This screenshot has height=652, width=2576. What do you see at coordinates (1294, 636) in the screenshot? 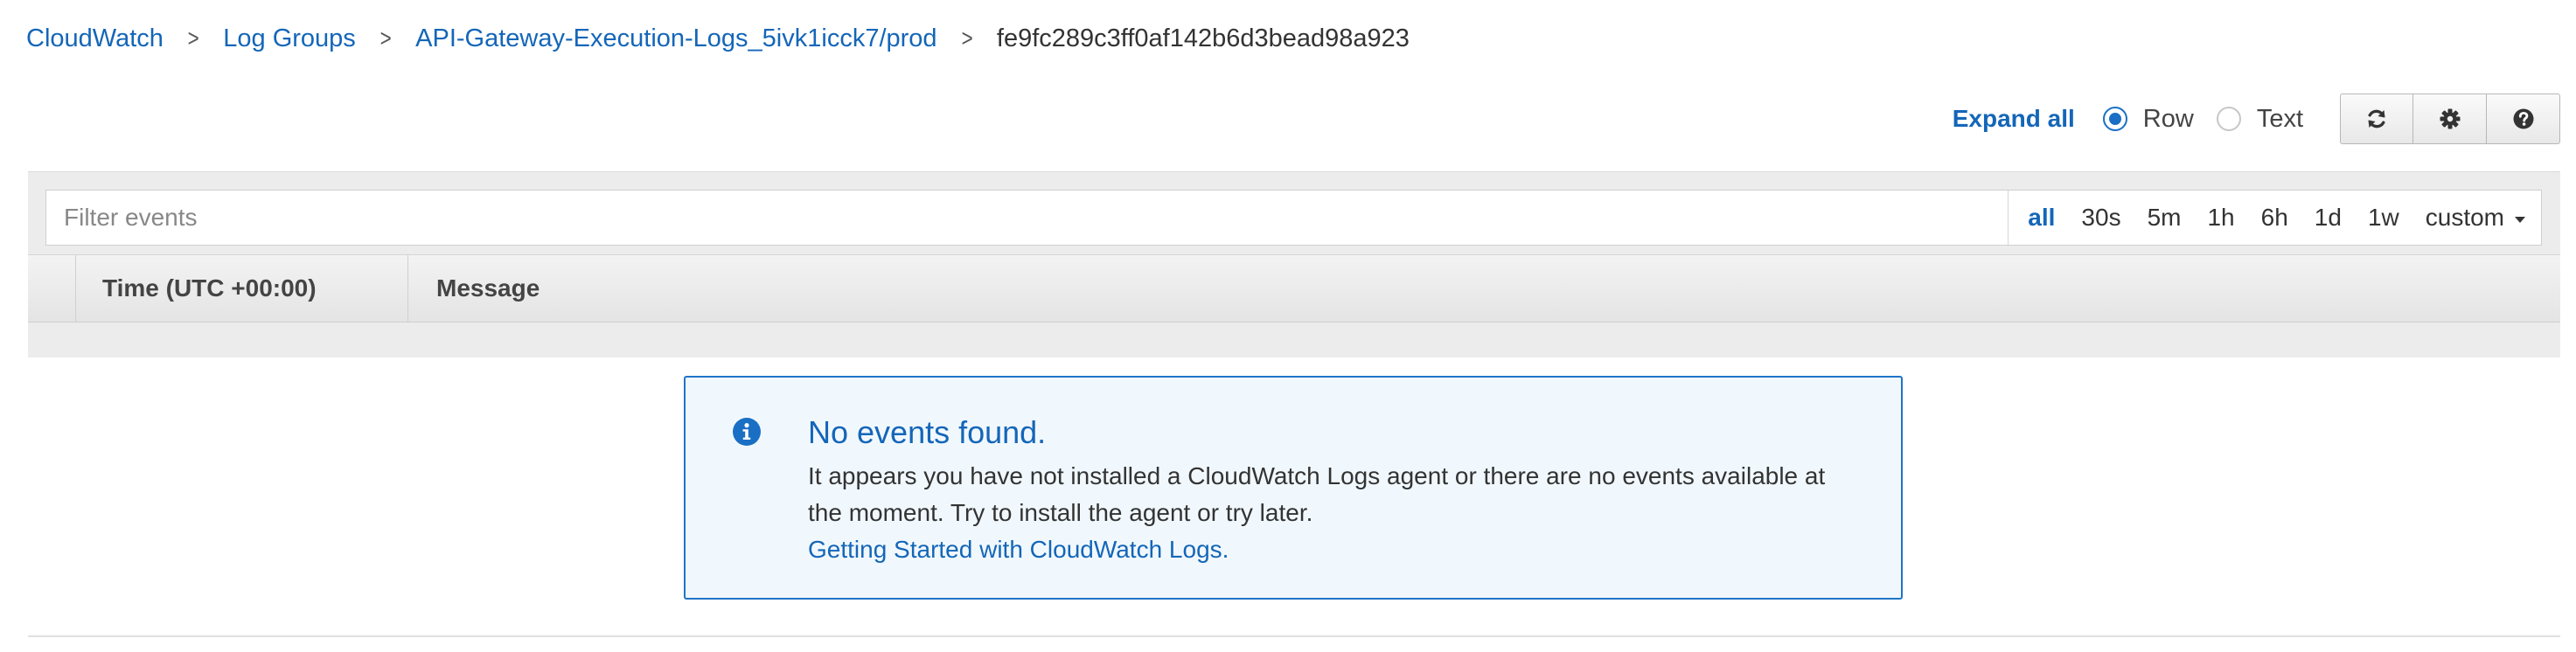
I see `divider` at bounding box center [1294, 636].